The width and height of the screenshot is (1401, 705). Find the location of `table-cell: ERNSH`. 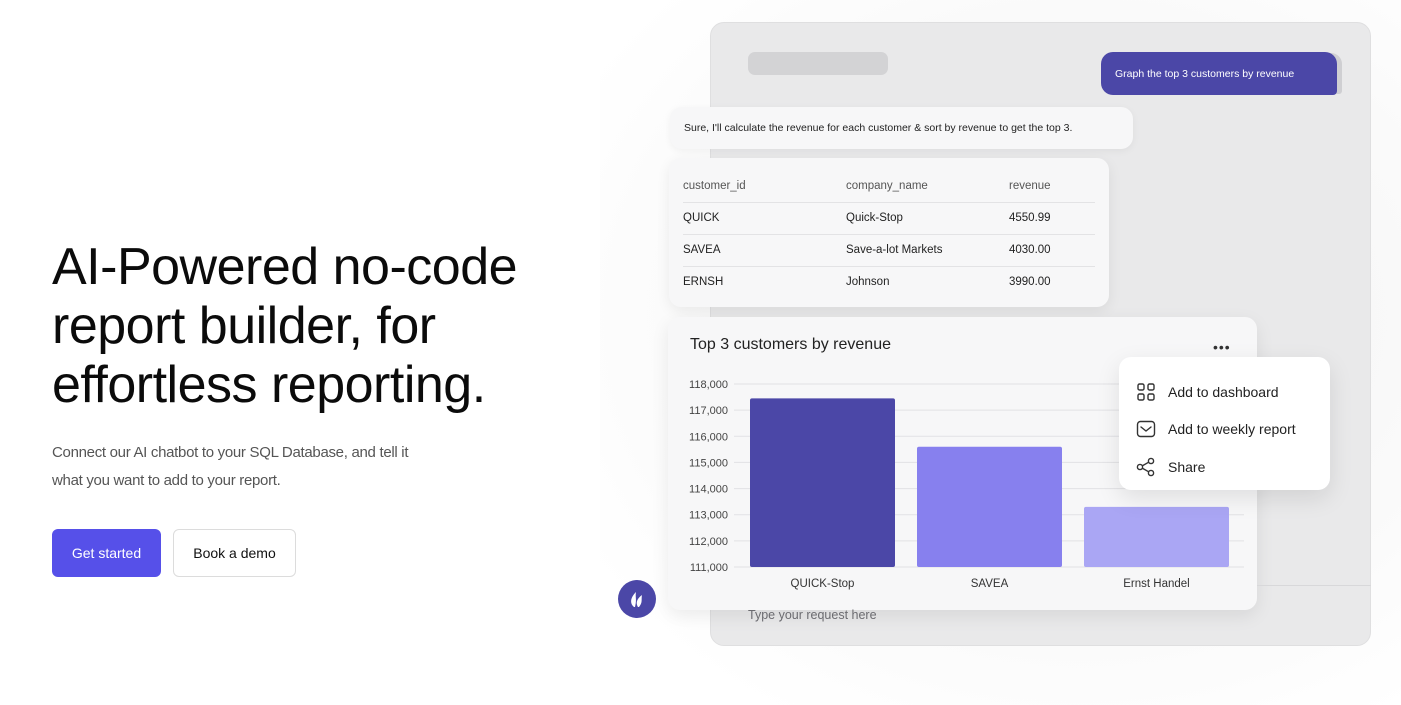

table-cell: ERNSH is located at coordinates (703, 282).